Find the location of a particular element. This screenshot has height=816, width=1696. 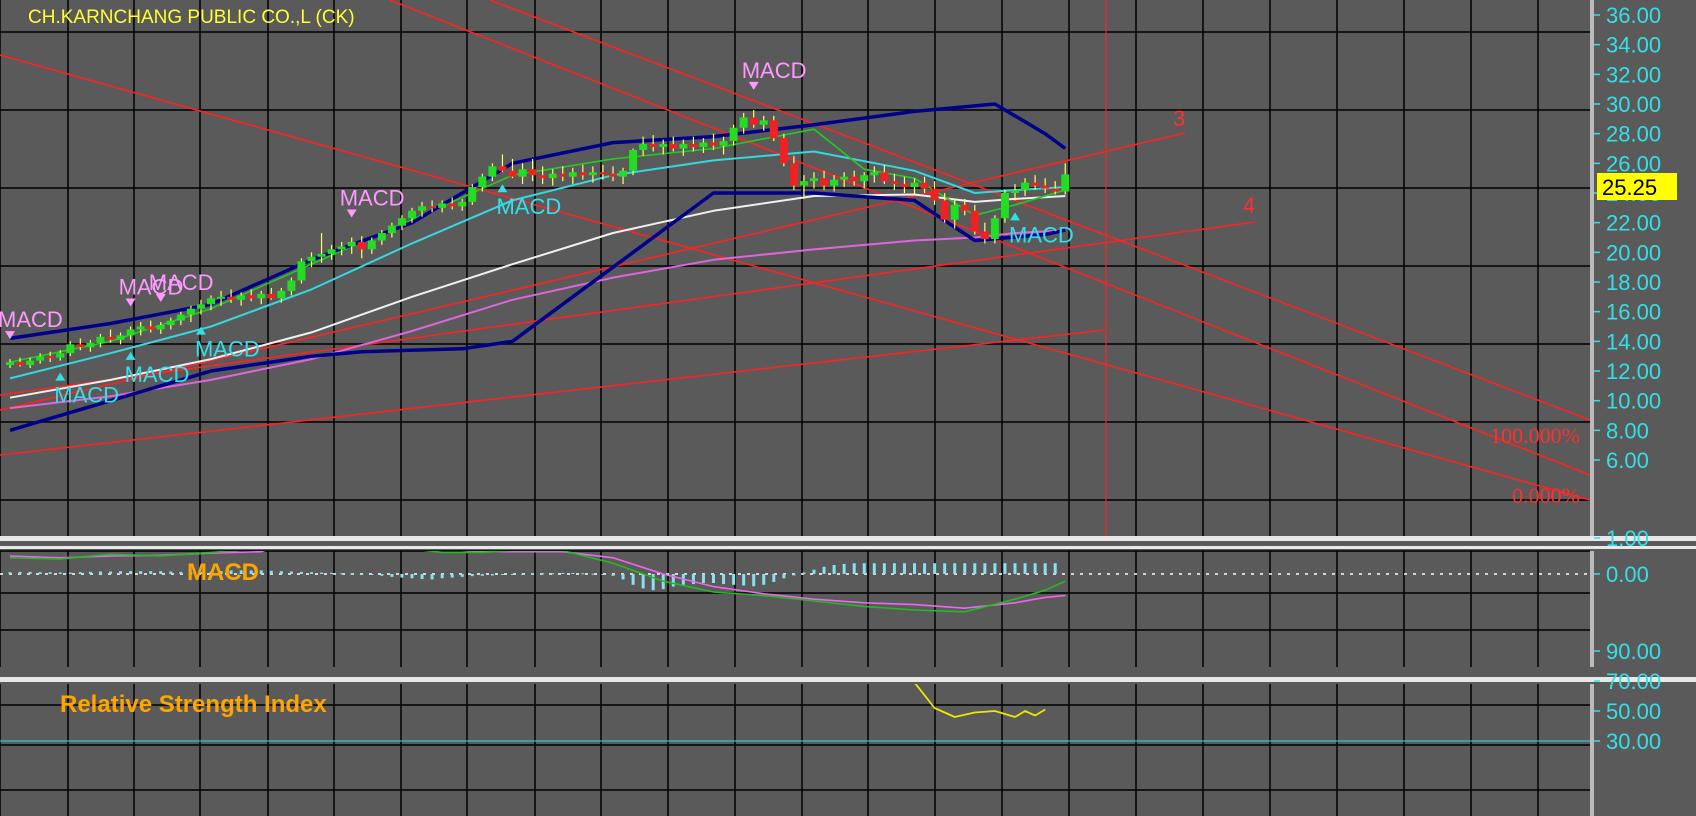

fib-label-0: 0.000% is located at coordinates (1546, 495).